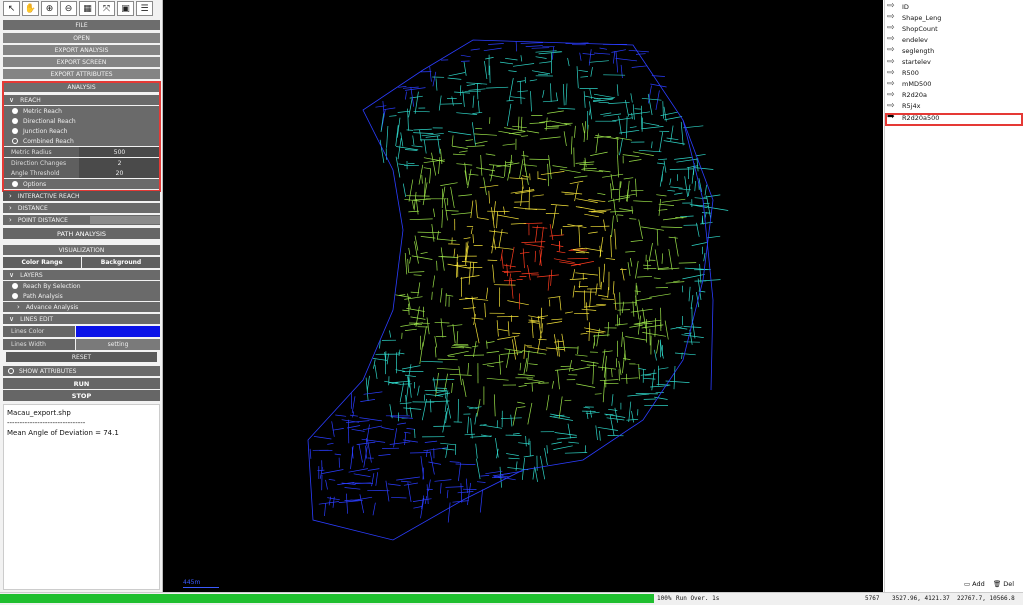 The height and width of the screenshot is (605, 1023). I want to click on path-analysis-item: Path Analysis, so click(81, 296).